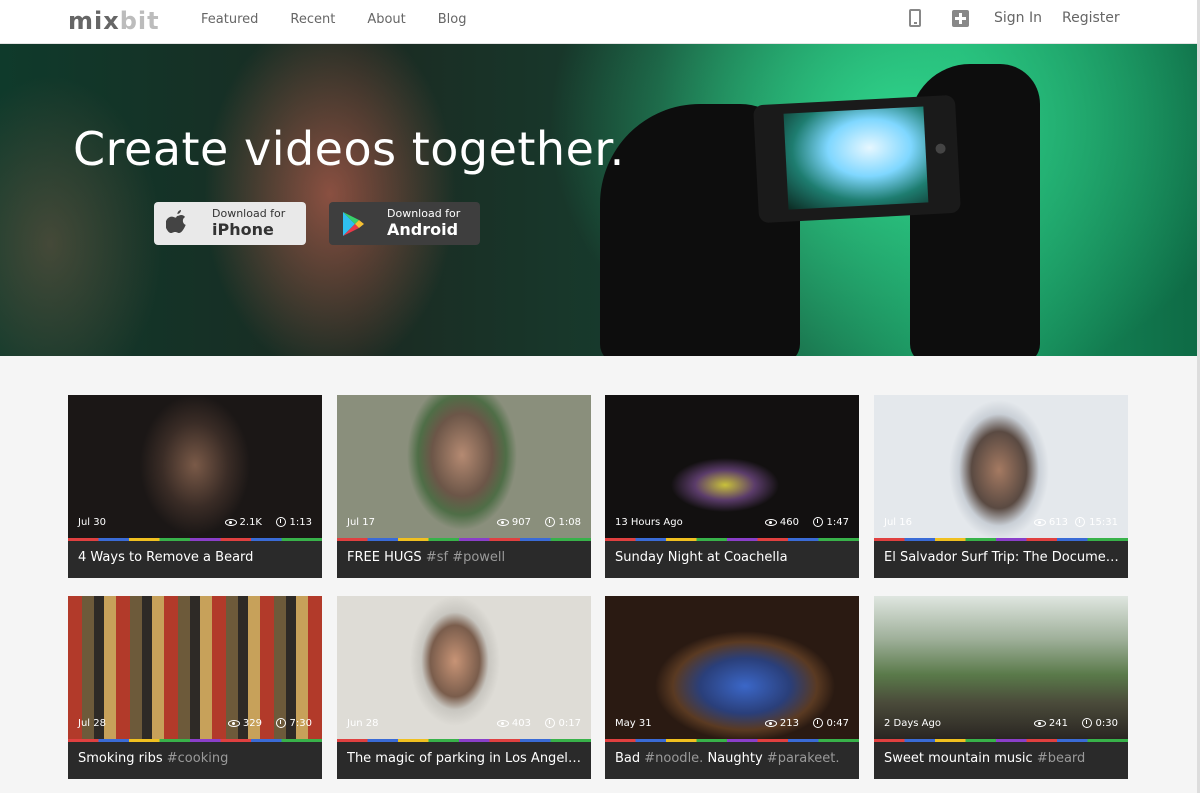 The width and height of the screenshot is (1200, 793). I want to click on video-duration: 15:31, so click(1103, 522).